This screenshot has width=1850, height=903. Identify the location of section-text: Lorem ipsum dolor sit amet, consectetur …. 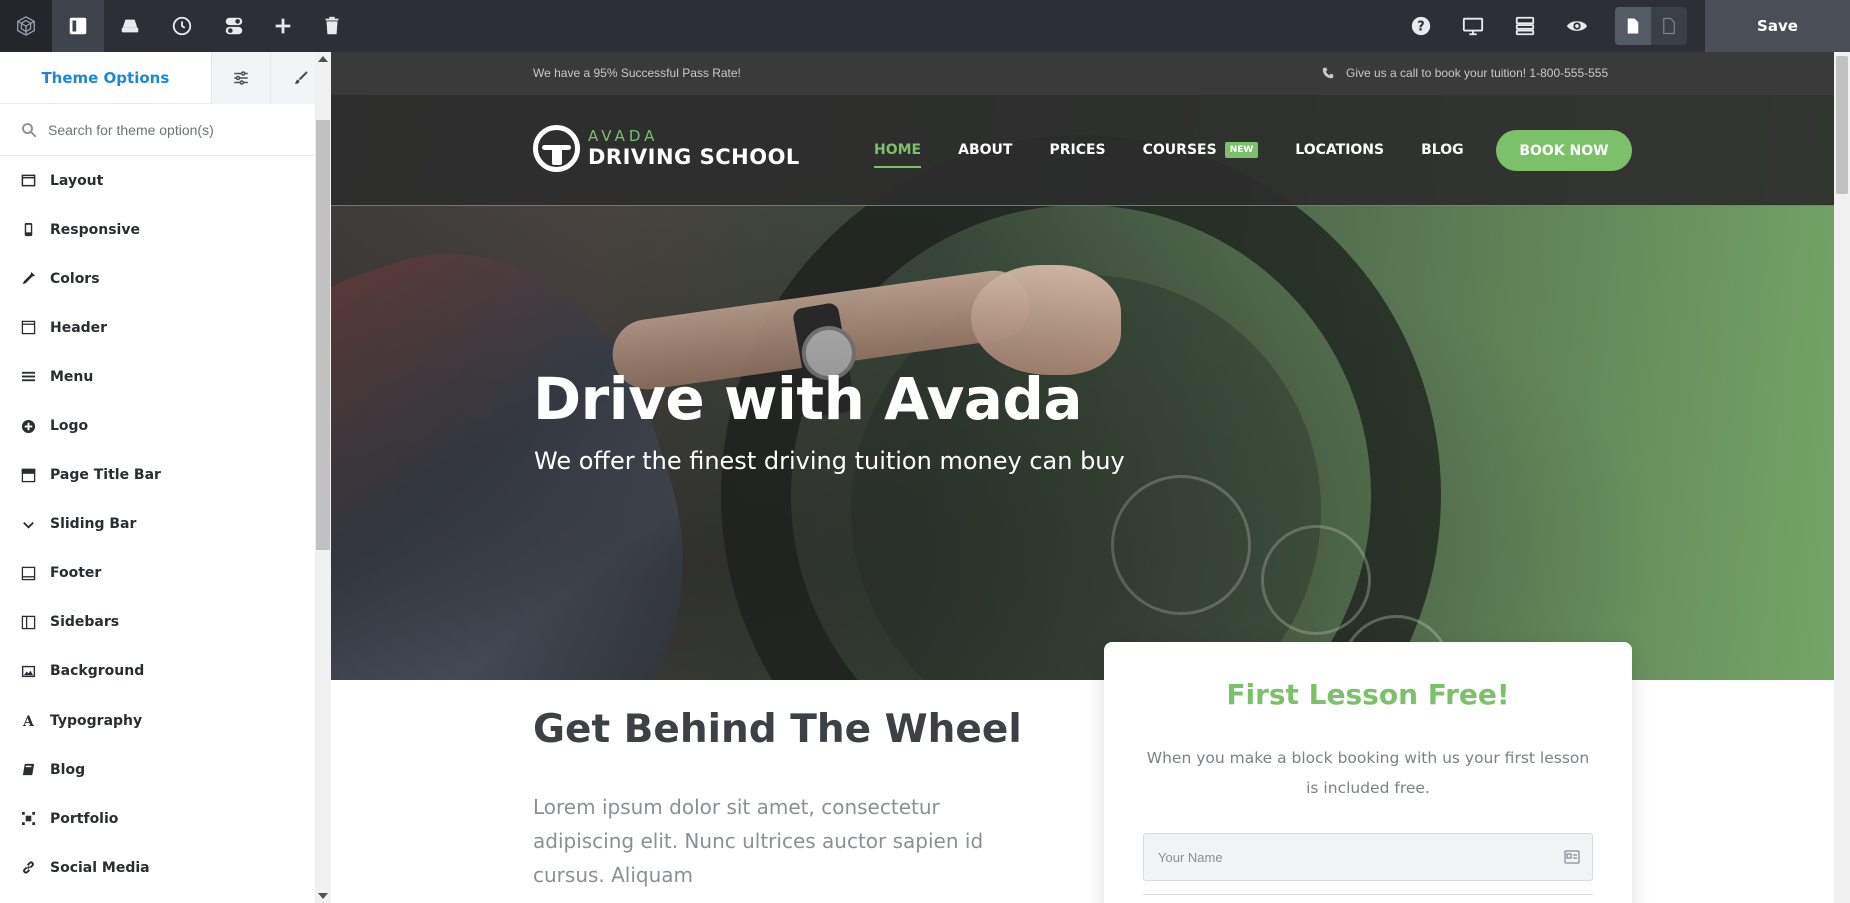
(758, 841).